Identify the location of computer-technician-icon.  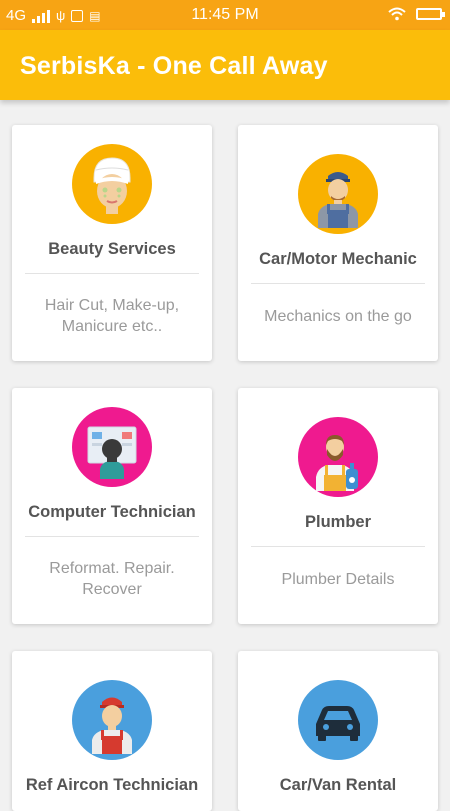
(112, 447).